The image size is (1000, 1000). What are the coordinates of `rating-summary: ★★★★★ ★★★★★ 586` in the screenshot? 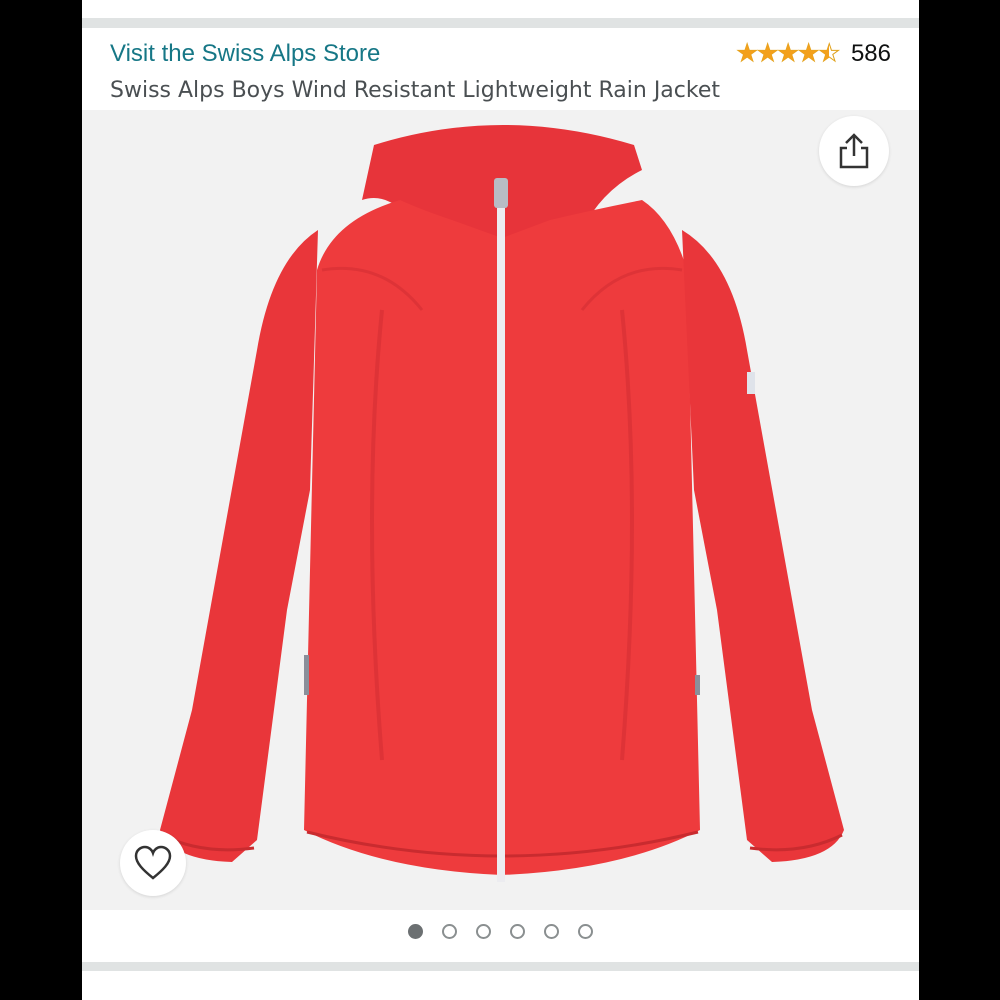 It's located at (813, 54).